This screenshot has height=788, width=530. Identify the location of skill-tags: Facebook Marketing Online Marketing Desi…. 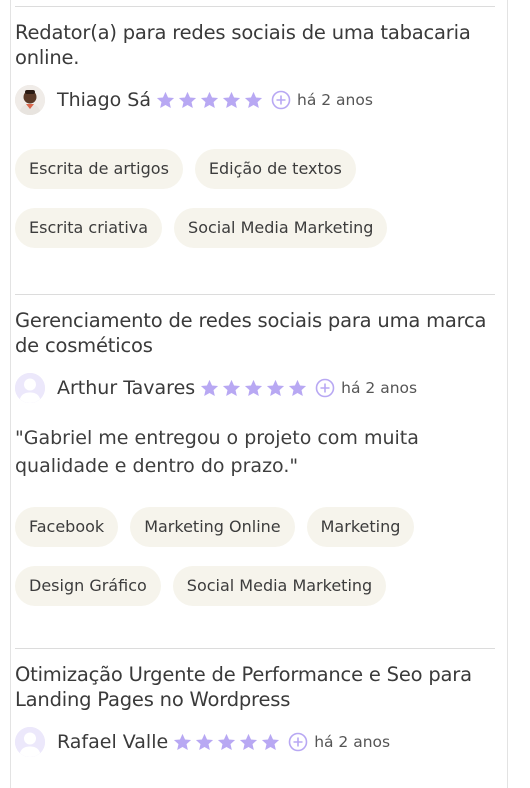
(255, 566).